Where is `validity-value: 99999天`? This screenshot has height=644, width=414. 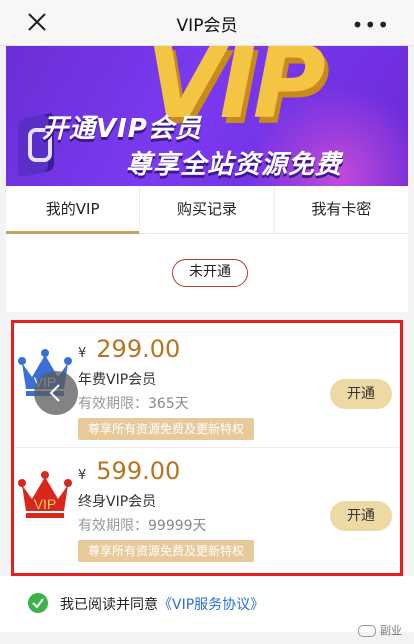
validity-value: 99999天 is located at coordinates (177, 526).